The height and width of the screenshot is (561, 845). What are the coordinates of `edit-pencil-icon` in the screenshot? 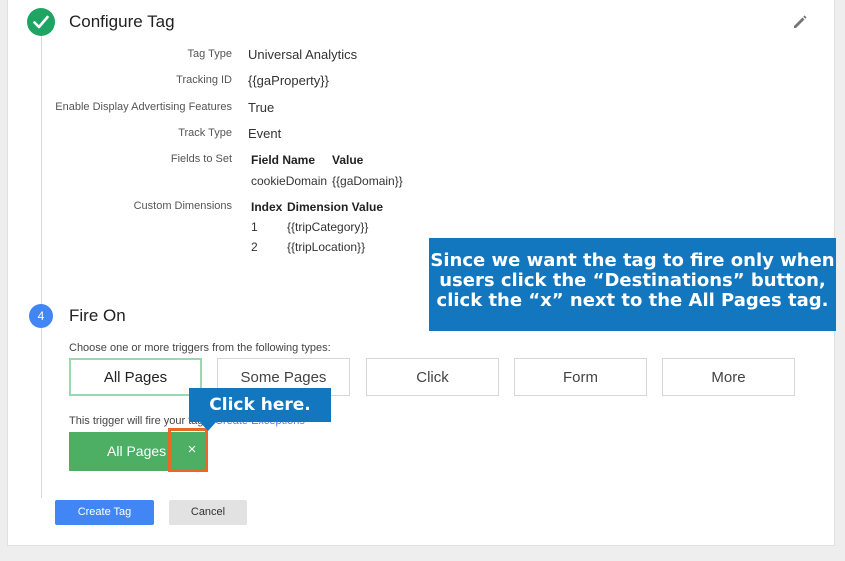 It's located at (800, 22).